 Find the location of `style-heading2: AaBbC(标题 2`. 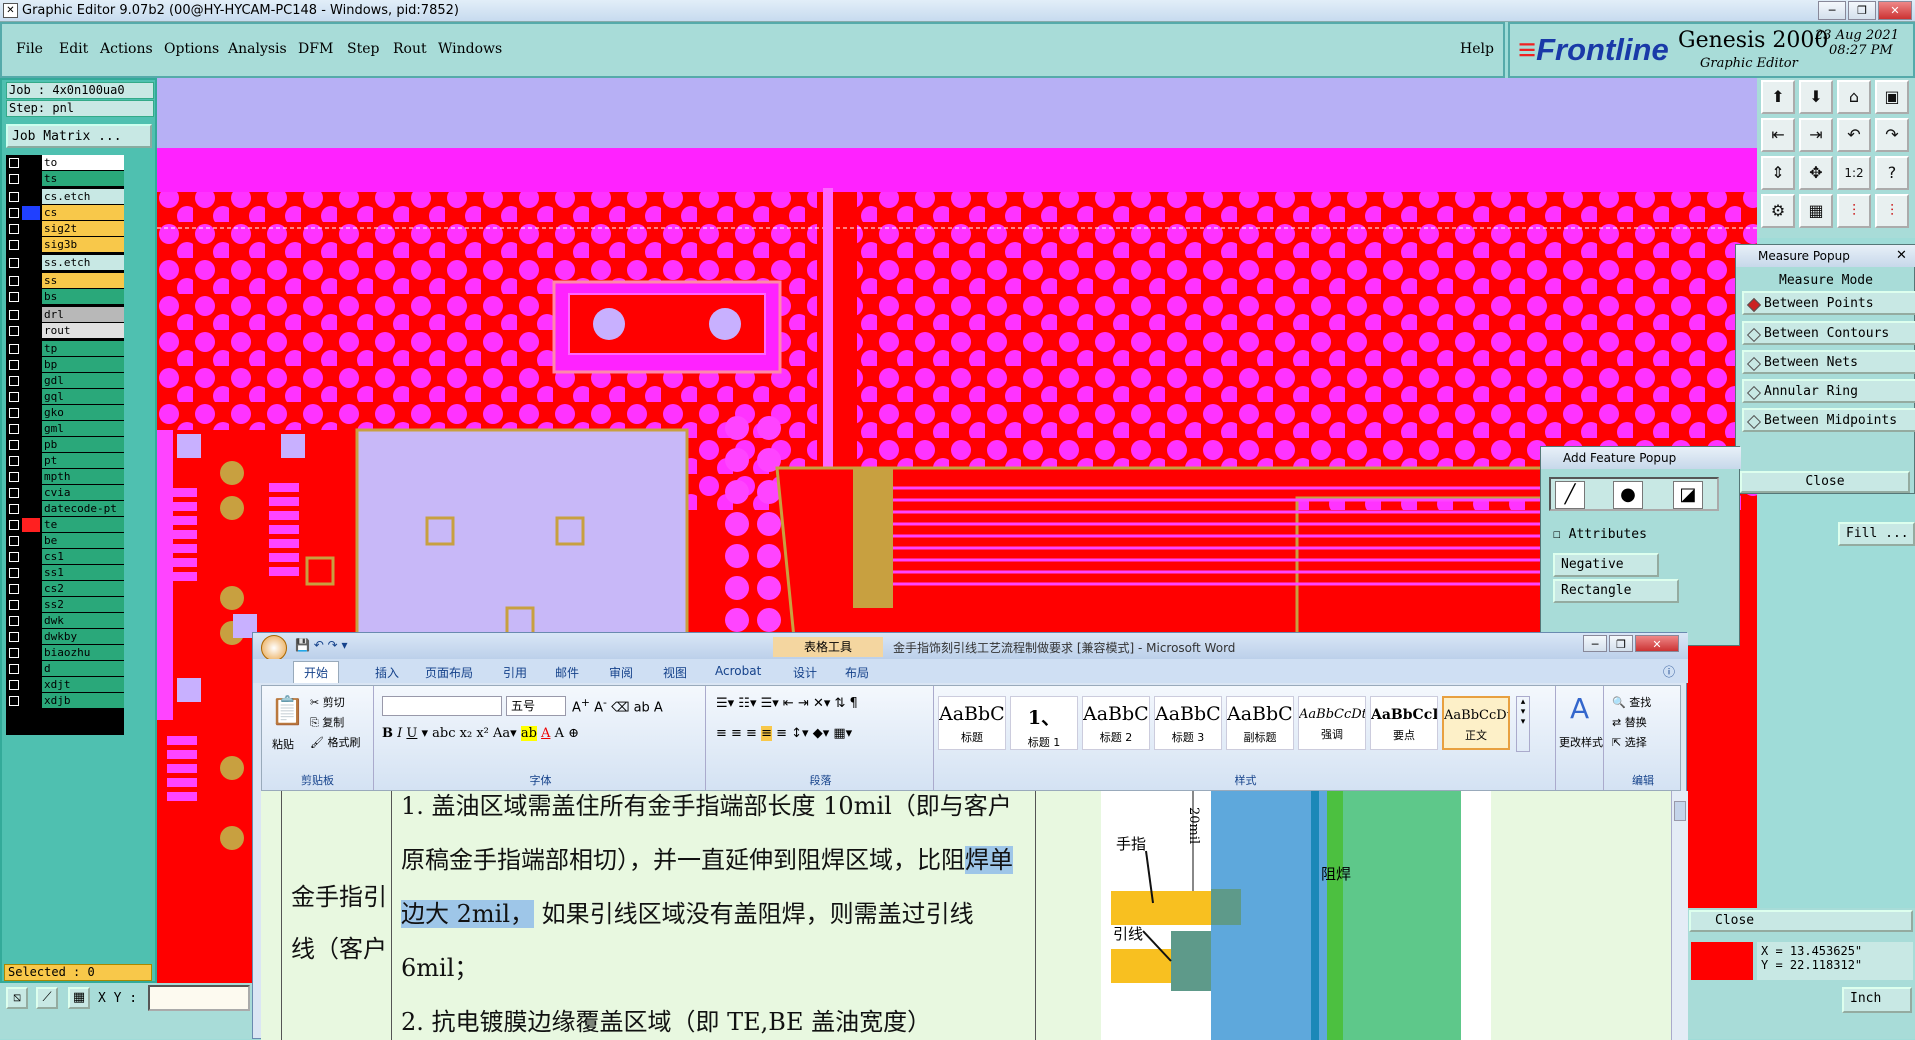

style-heading2: AaBbC(标题 2 is located at coordinates (1116, 723).